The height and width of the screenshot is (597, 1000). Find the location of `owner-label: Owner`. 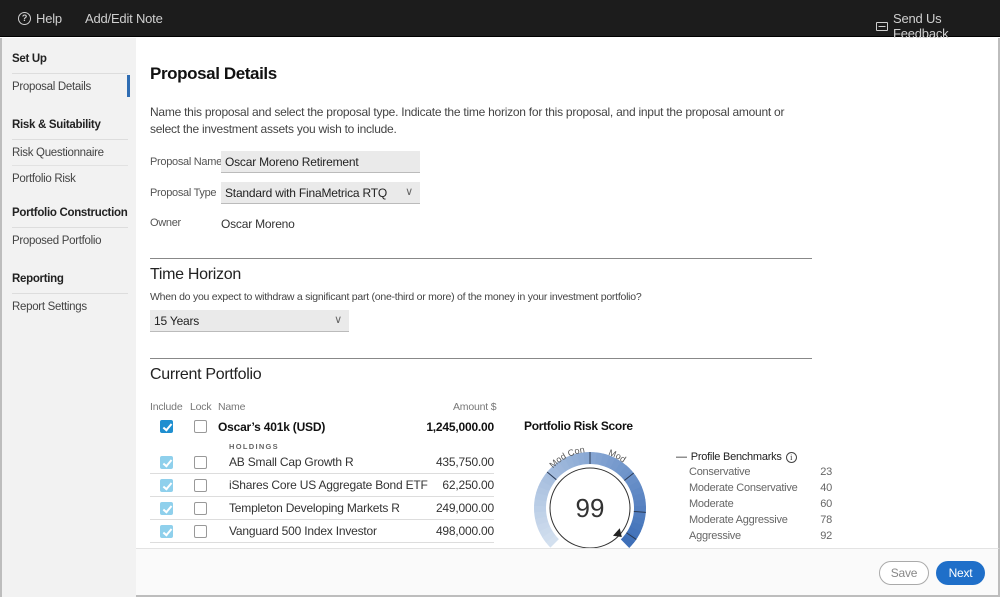

owner-label: Owner is located at coordinates (165, 223).